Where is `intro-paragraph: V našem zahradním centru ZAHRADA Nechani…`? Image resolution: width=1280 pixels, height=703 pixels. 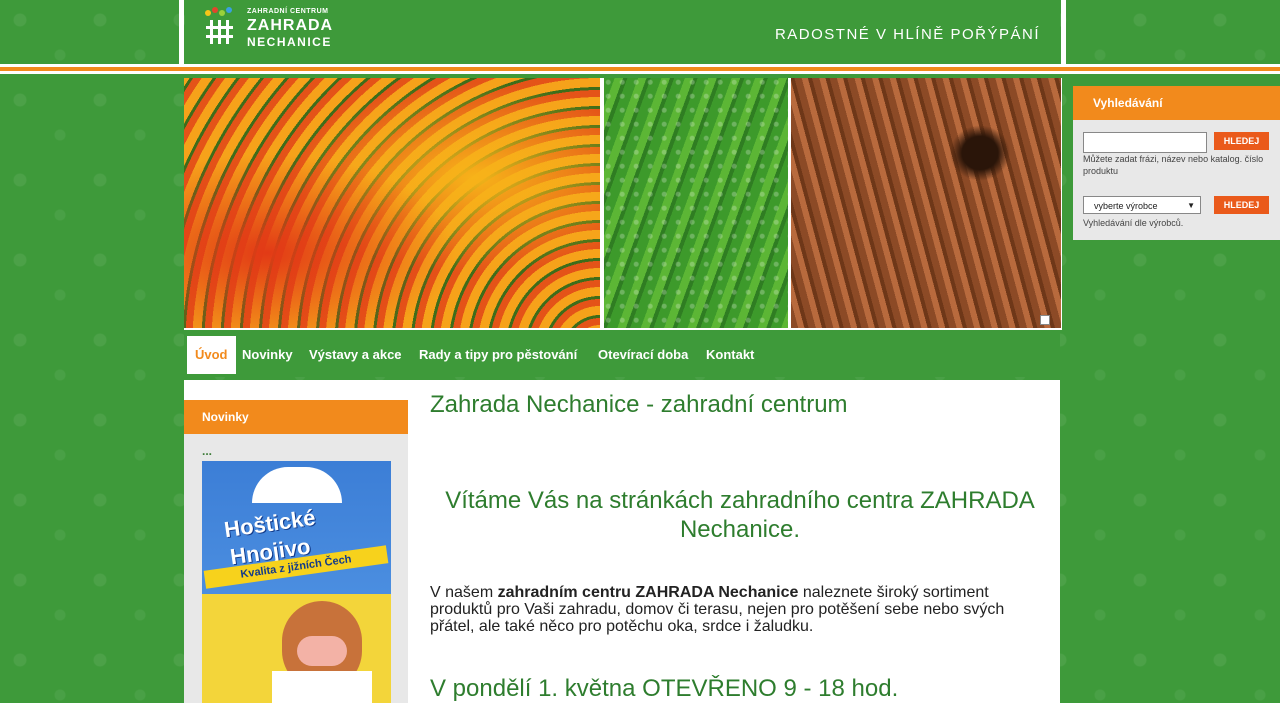
intro-paragraph: V našem zahradním centru ZAHRADA Nechani… is located at coordinates (730, 609).